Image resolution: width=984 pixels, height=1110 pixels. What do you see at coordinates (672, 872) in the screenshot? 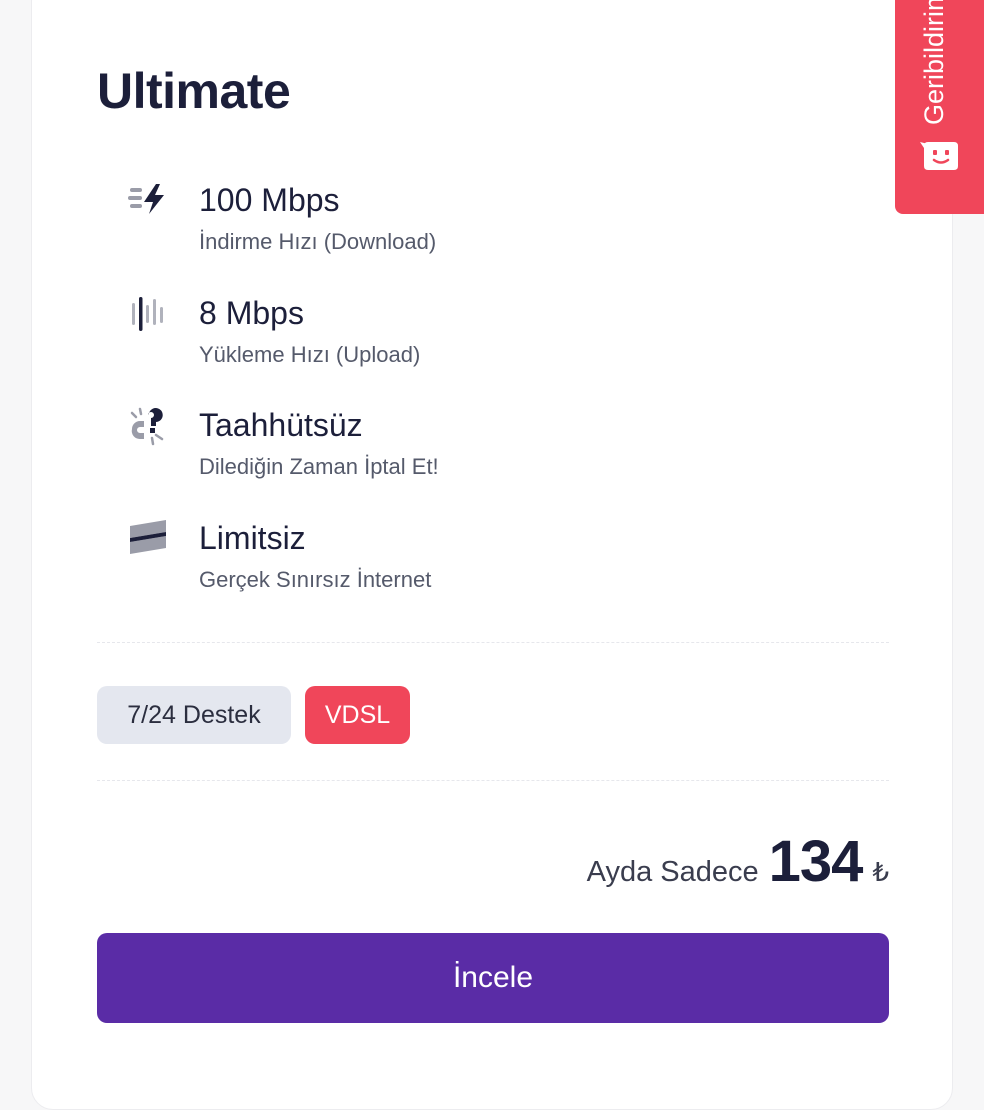
I see `price-label: Ayda Sadece` at bounding box center [672, 872].